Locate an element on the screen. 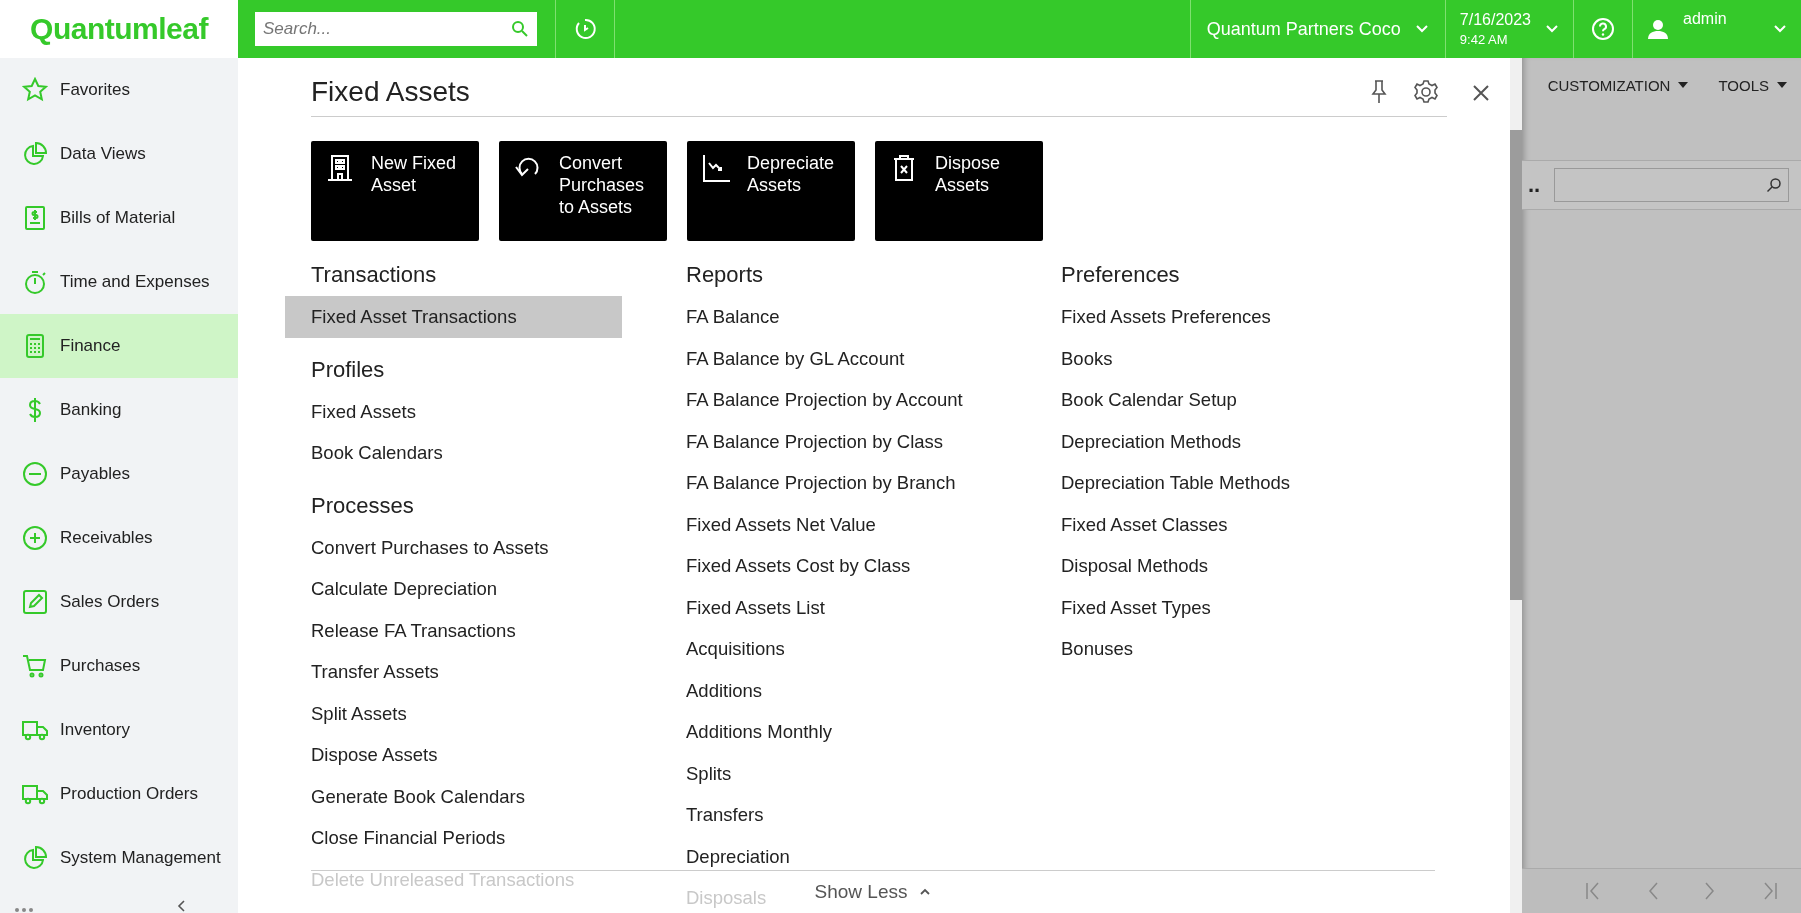 This screenshot has height=913, width=1801. date-text: 7/16/2023 is located at coordinates (1495, 20).